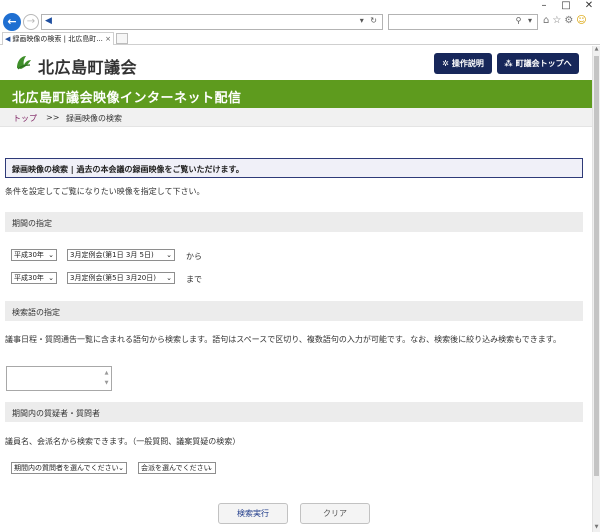 The image size is (600, 532). Describe the element at coordinates (463, 22) in the screenshot. I see `browser-search-field: ⚲ ▾` at that location.